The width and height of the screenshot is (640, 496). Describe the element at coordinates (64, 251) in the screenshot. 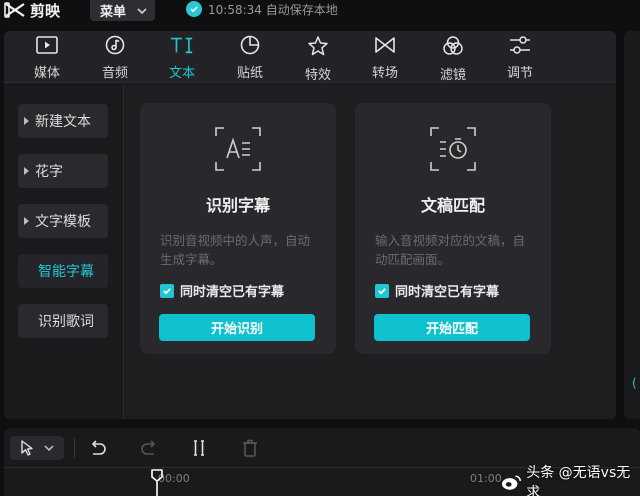

I see `text-sidebar: 新建文本 花字 文字模板 智能字幕 识别歌词` at that location.